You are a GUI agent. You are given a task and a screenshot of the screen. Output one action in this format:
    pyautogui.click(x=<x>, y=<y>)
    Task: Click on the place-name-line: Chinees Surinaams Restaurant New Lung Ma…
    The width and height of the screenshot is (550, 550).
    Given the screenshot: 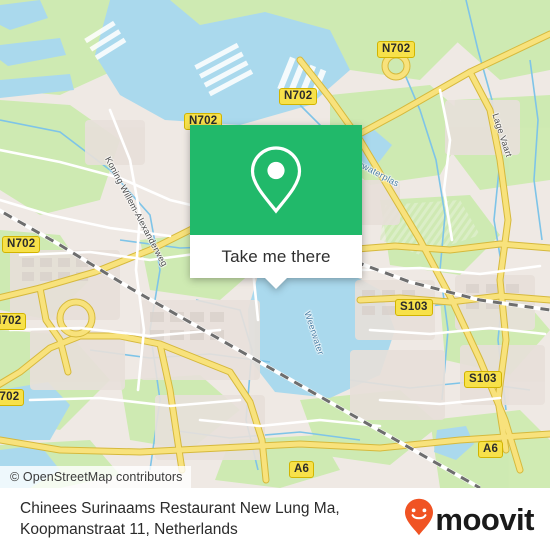 What is the action you would take?
    pyautogui.click(x=180, y=508)
    